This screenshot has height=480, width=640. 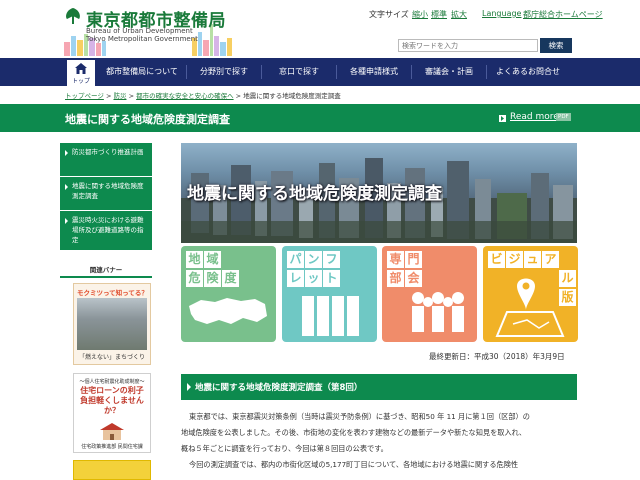 I want to click on language-link: Language, so click(x=501, y=13).